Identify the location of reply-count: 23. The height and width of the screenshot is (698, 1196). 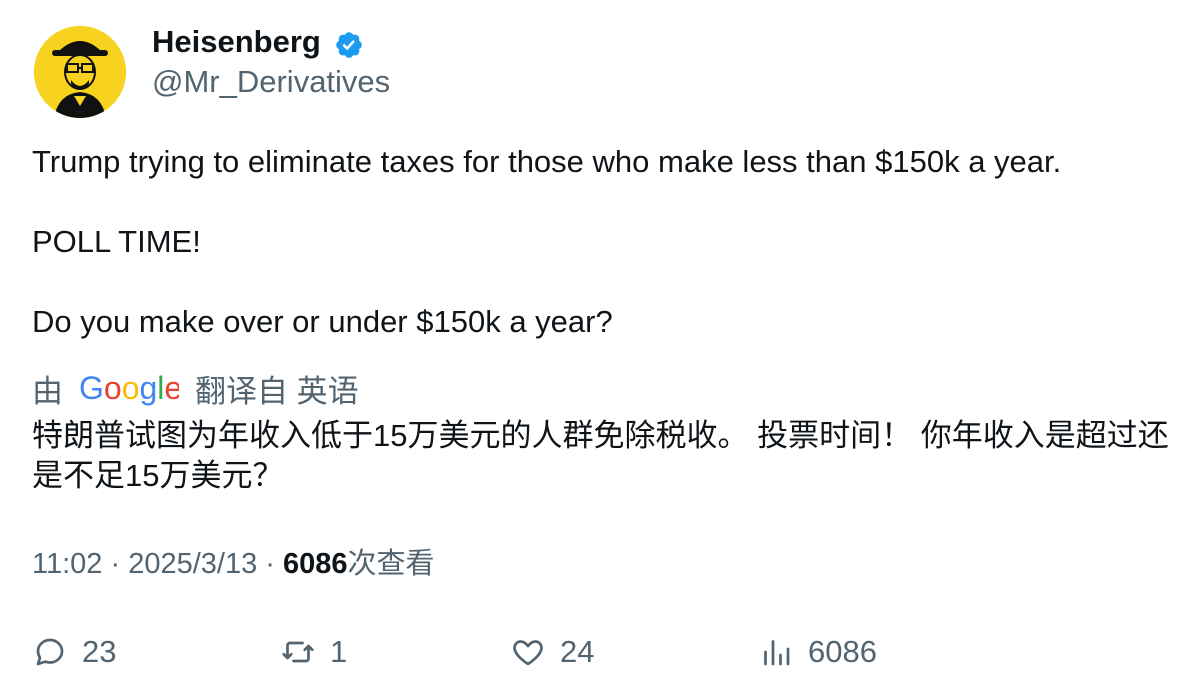
(99, 651).